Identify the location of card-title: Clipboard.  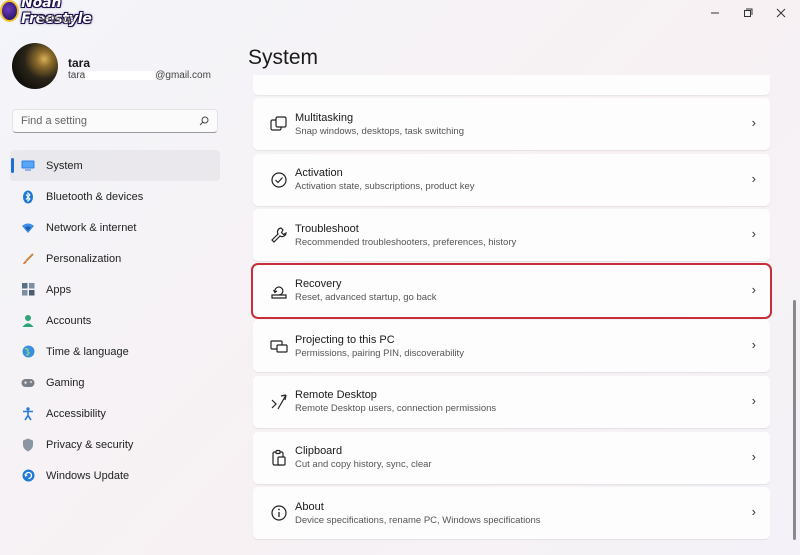
(319, 451).